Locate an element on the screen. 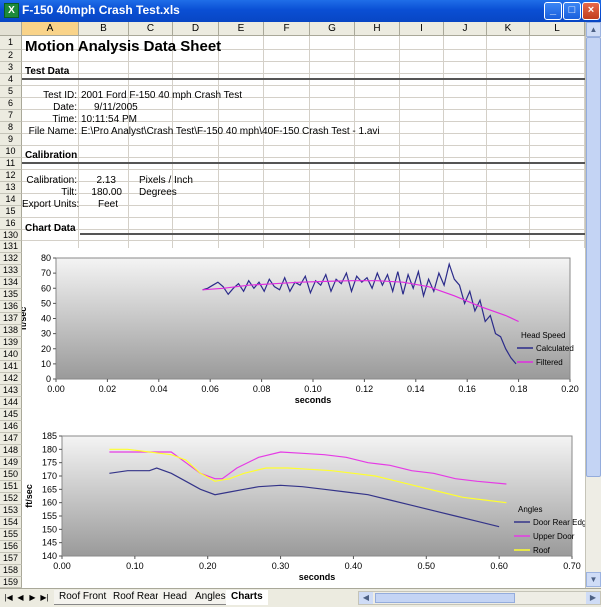 Image resolution: width=601 pixels, height=607 pixels. row-header: 153 is located at coordinates (11, 511).